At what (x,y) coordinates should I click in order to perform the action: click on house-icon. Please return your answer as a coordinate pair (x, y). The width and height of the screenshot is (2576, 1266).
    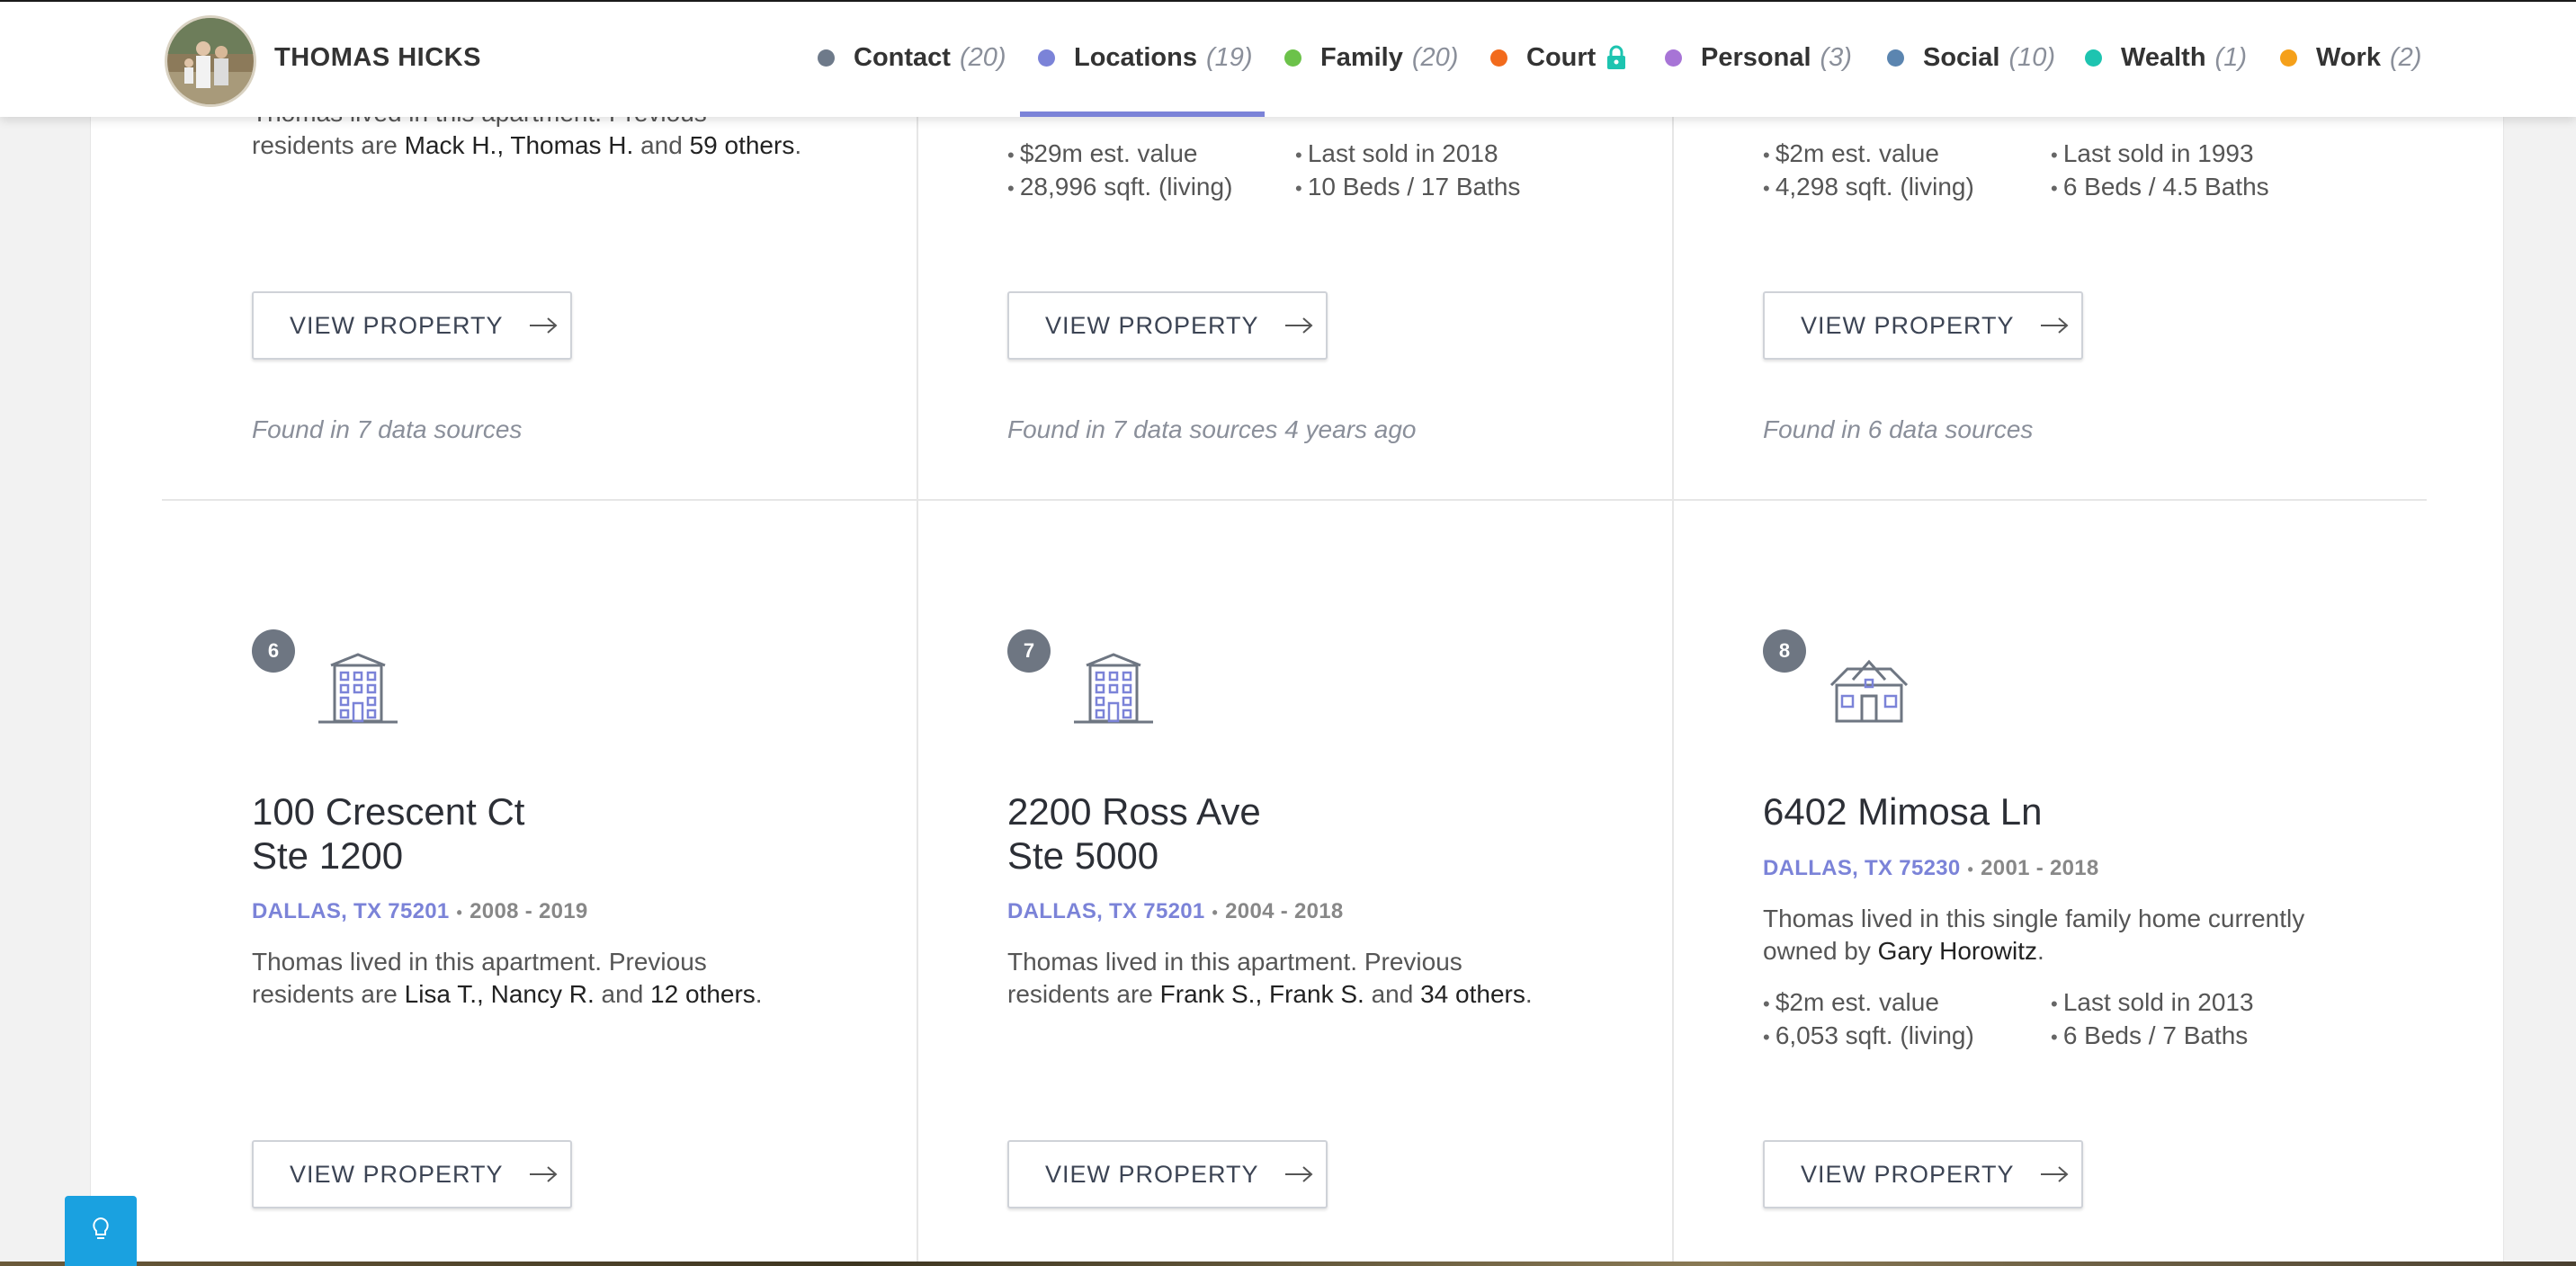
    Looking at the image, I should click on (1869, 692).